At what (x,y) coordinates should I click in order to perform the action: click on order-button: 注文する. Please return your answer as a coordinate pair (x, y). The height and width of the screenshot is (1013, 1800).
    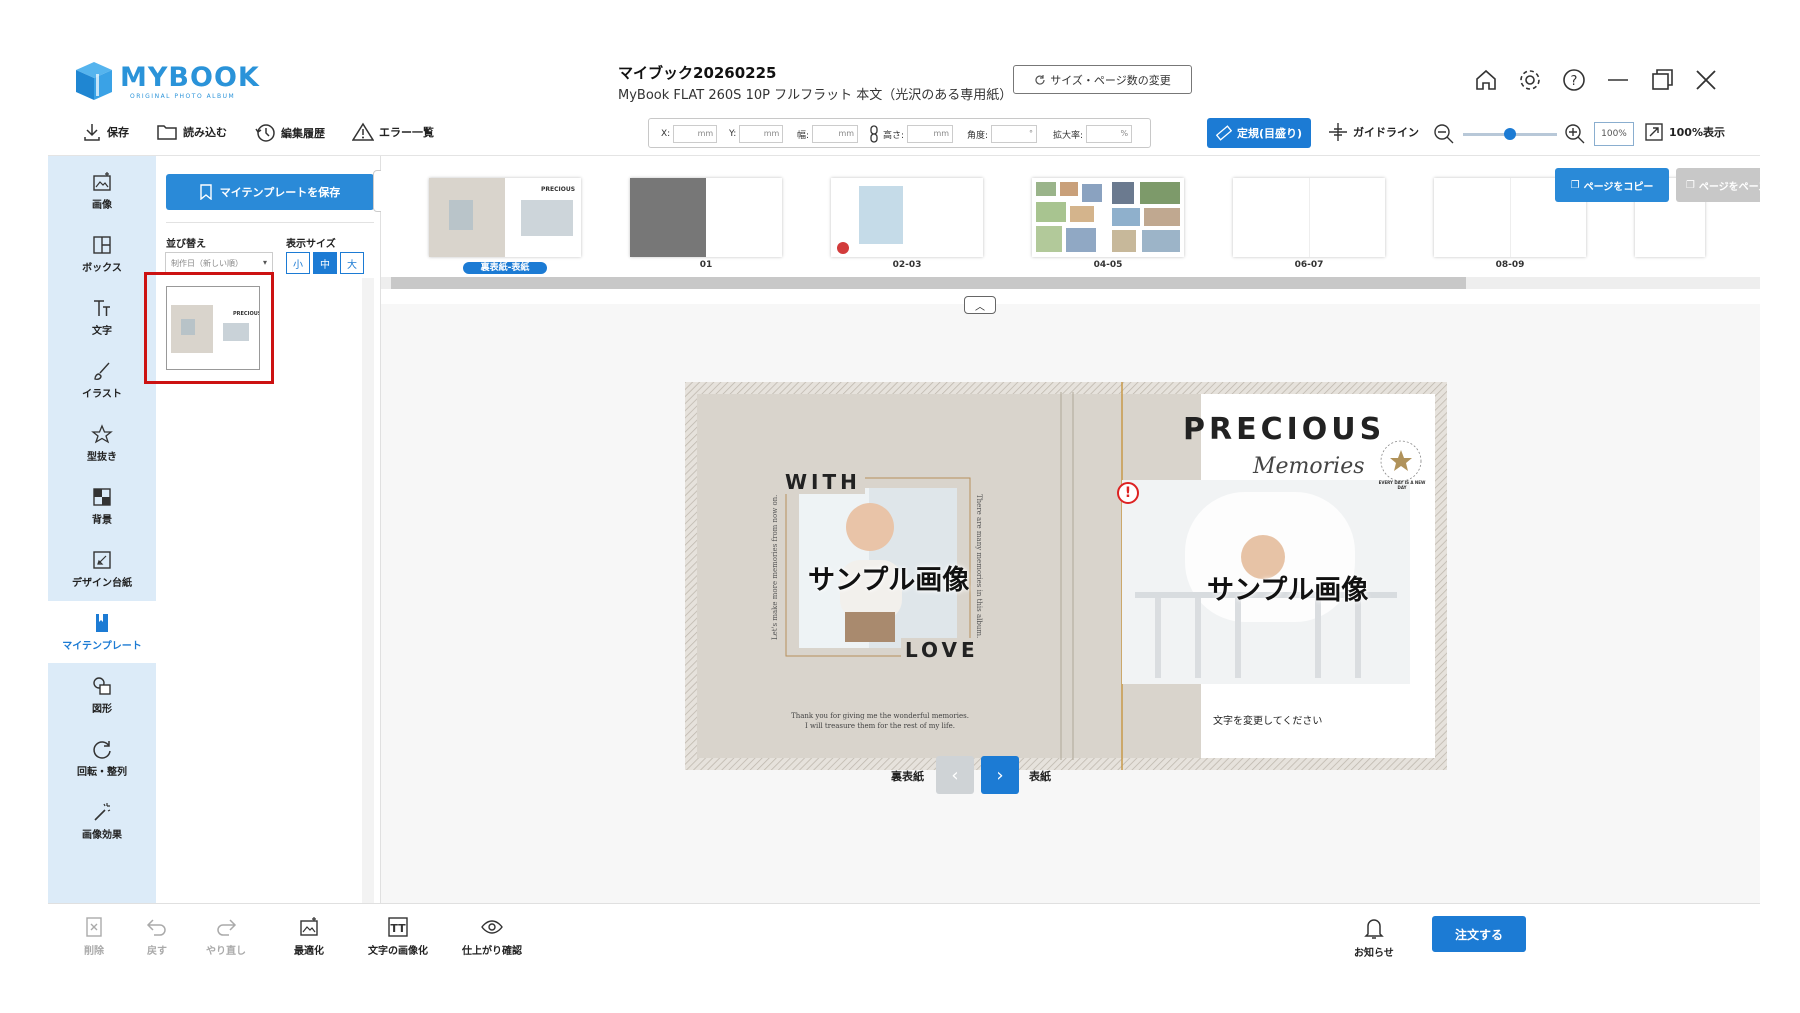
    Looking at the image, I should click on (1479, 934).